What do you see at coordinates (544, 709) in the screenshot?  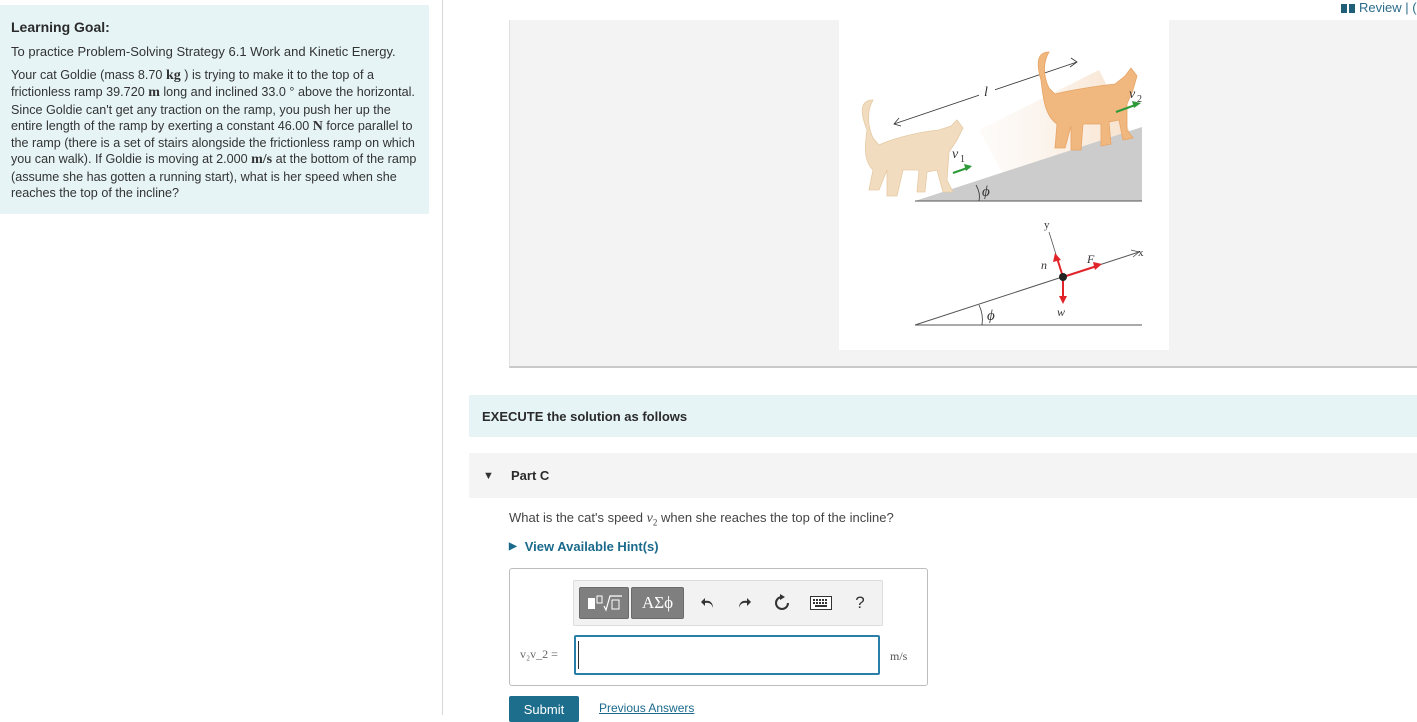 I see `submit-button: Submit` at bounding box center [544, 709].